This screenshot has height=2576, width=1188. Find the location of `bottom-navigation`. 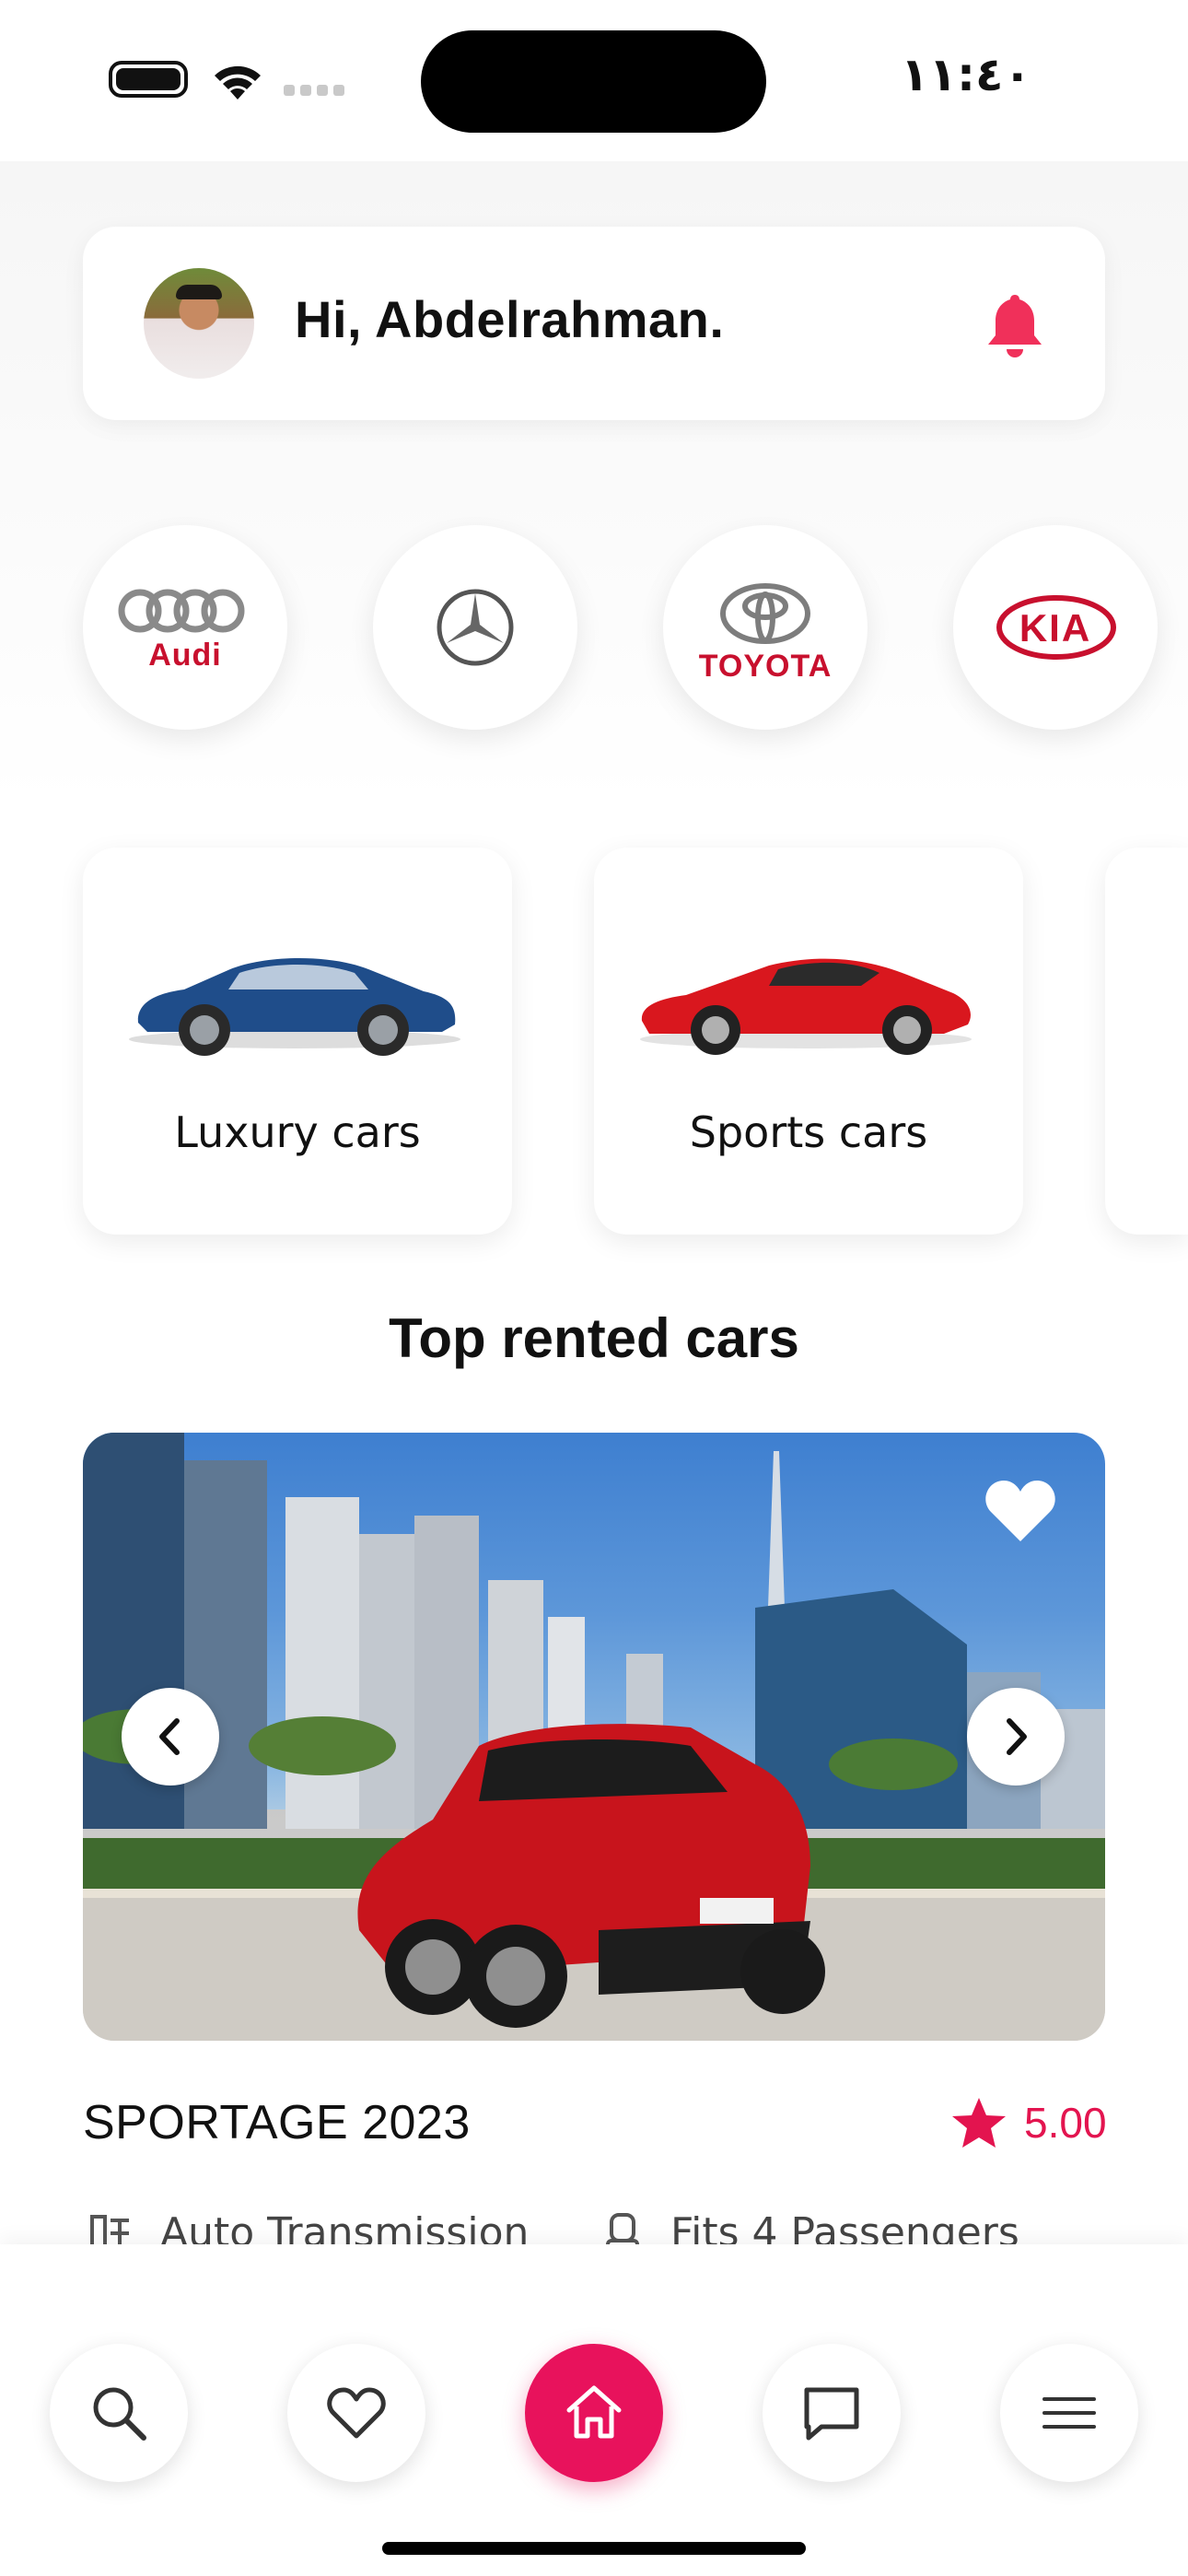

bottom-navigation is located at coordinates (594, 2410).